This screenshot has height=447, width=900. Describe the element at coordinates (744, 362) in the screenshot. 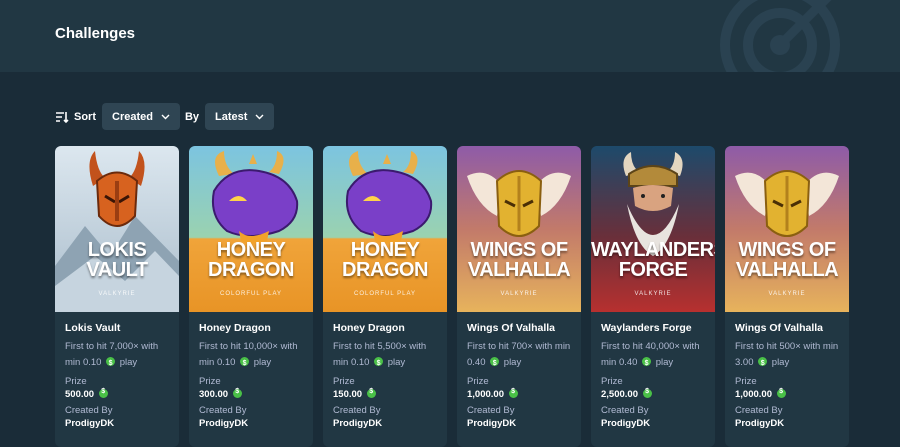

I see `min-bet: 3.00` at that location.